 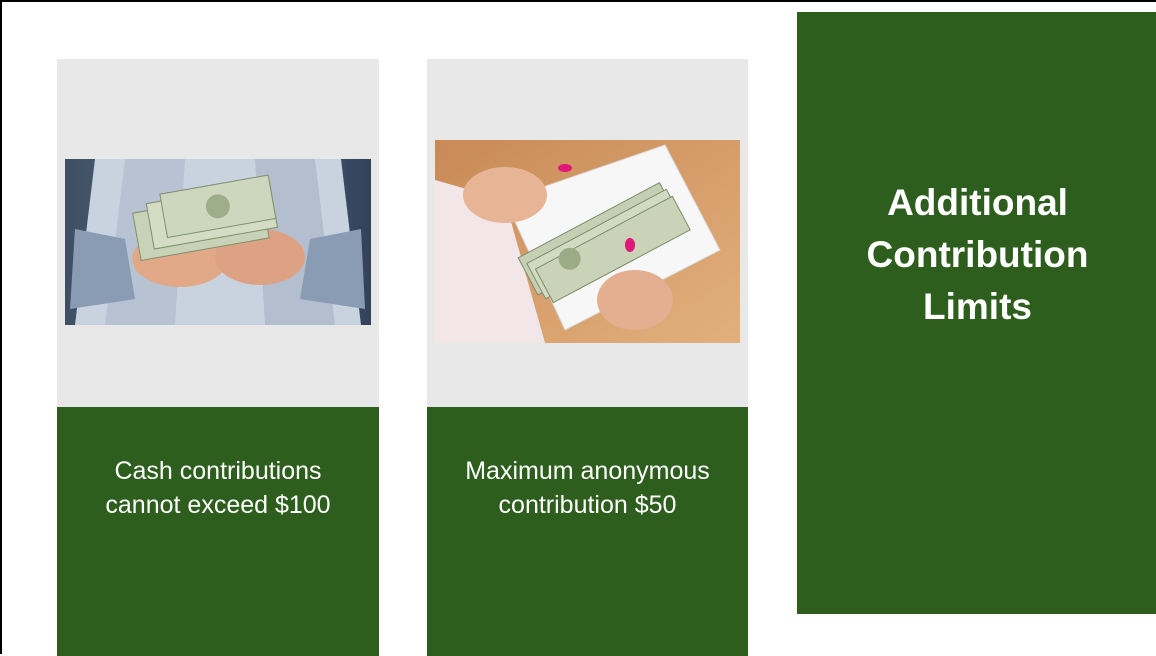 What do you see at coordinates (218, 242) in the screenshot?
I see `cash-counting-photo` at bounding box center [218, 242].